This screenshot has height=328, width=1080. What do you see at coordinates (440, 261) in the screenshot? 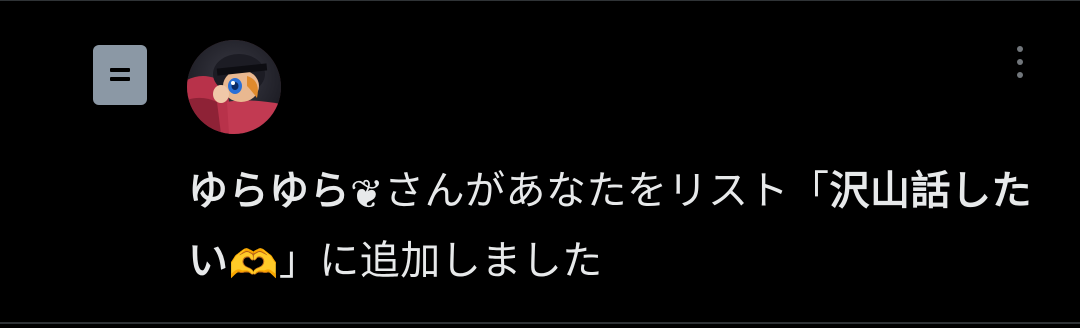
I see `notification-body-text-end: 」に追加しました` at bounding box center [440, 261].